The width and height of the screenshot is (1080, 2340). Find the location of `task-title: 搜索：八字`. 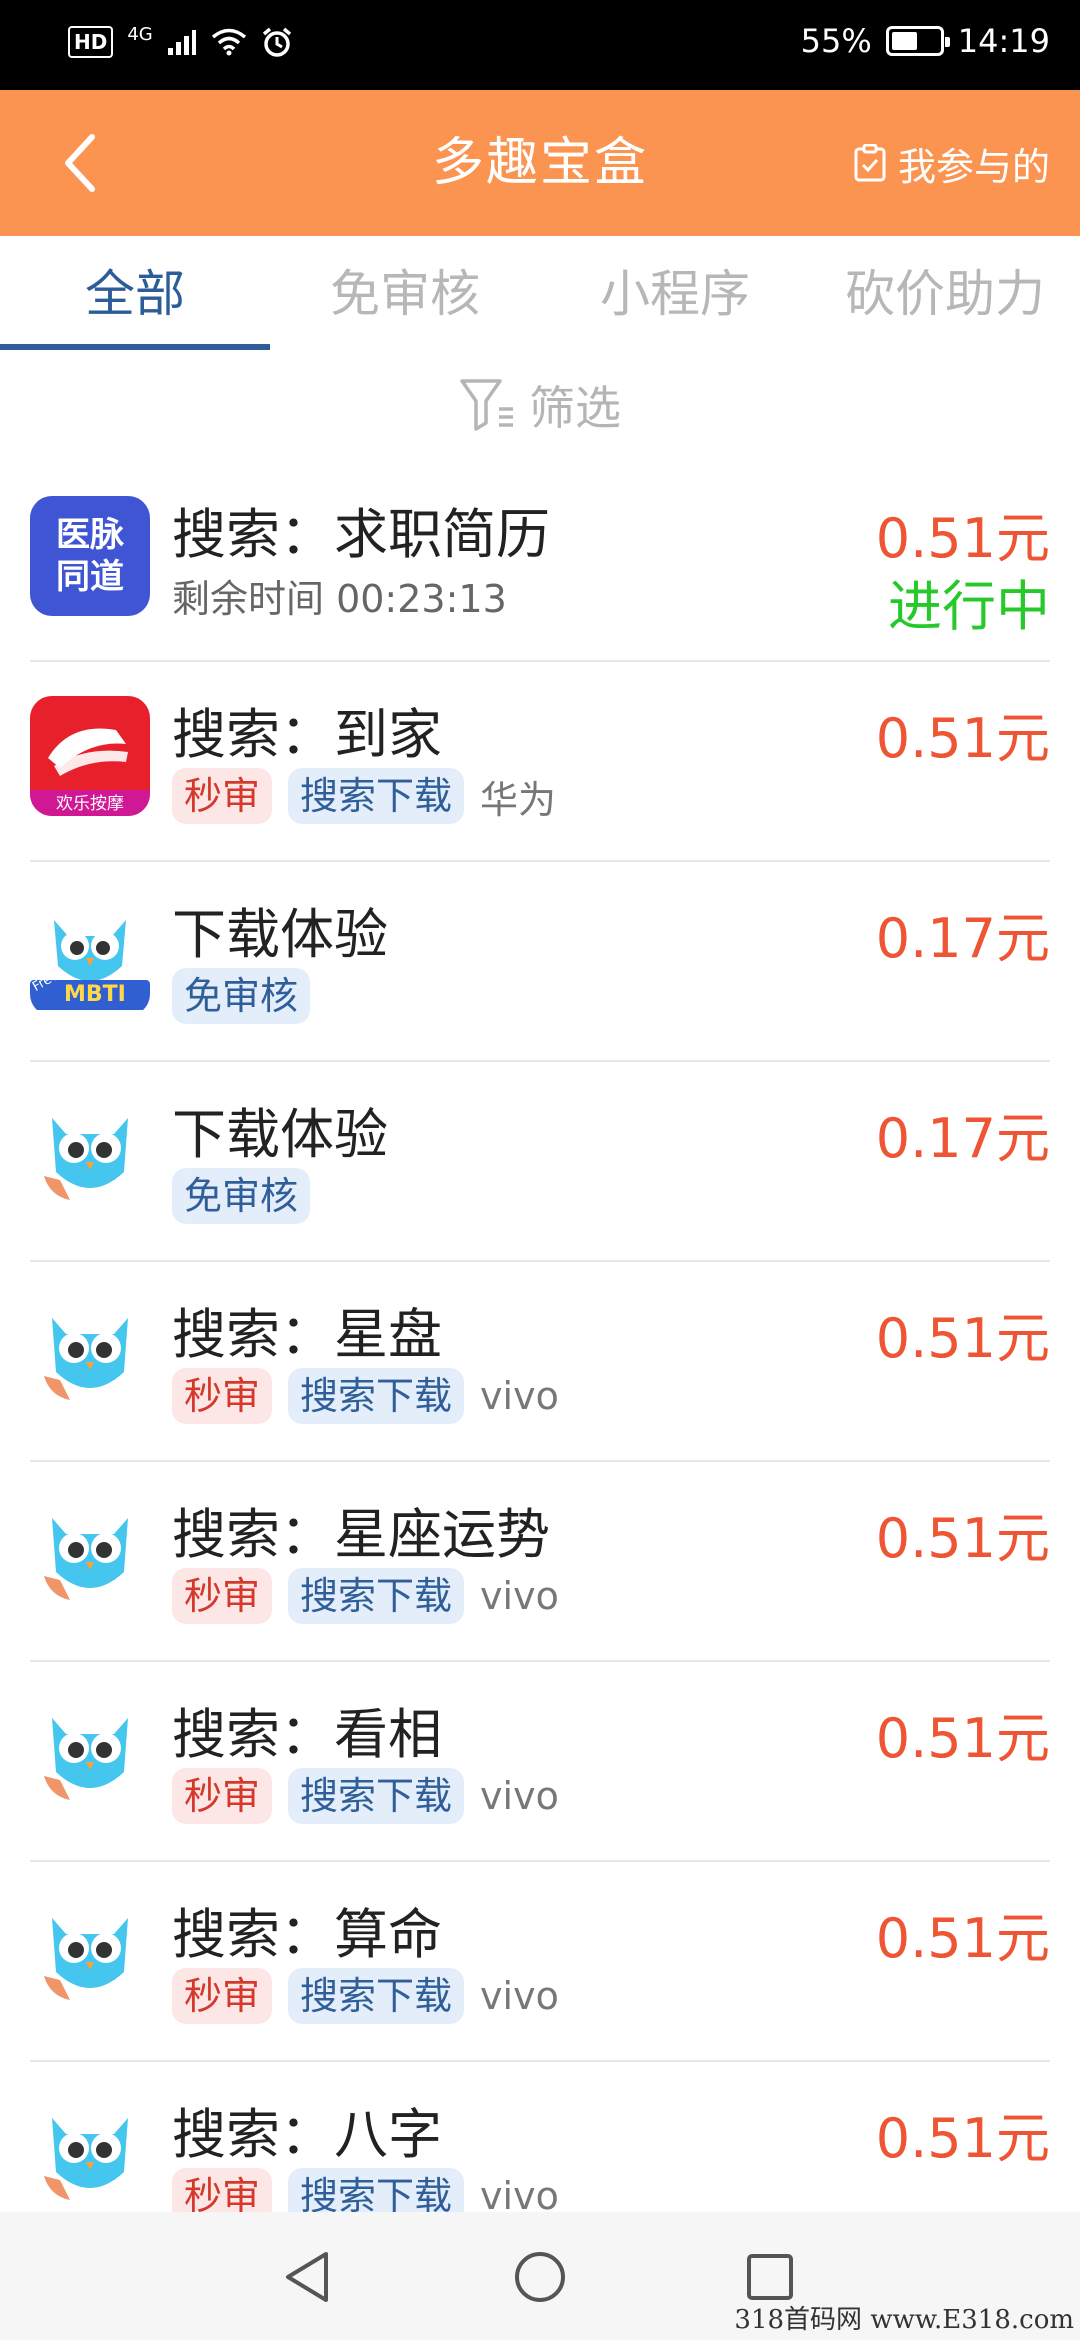

task-title: 搜索：八字 is located at coordinates (307, 2134).